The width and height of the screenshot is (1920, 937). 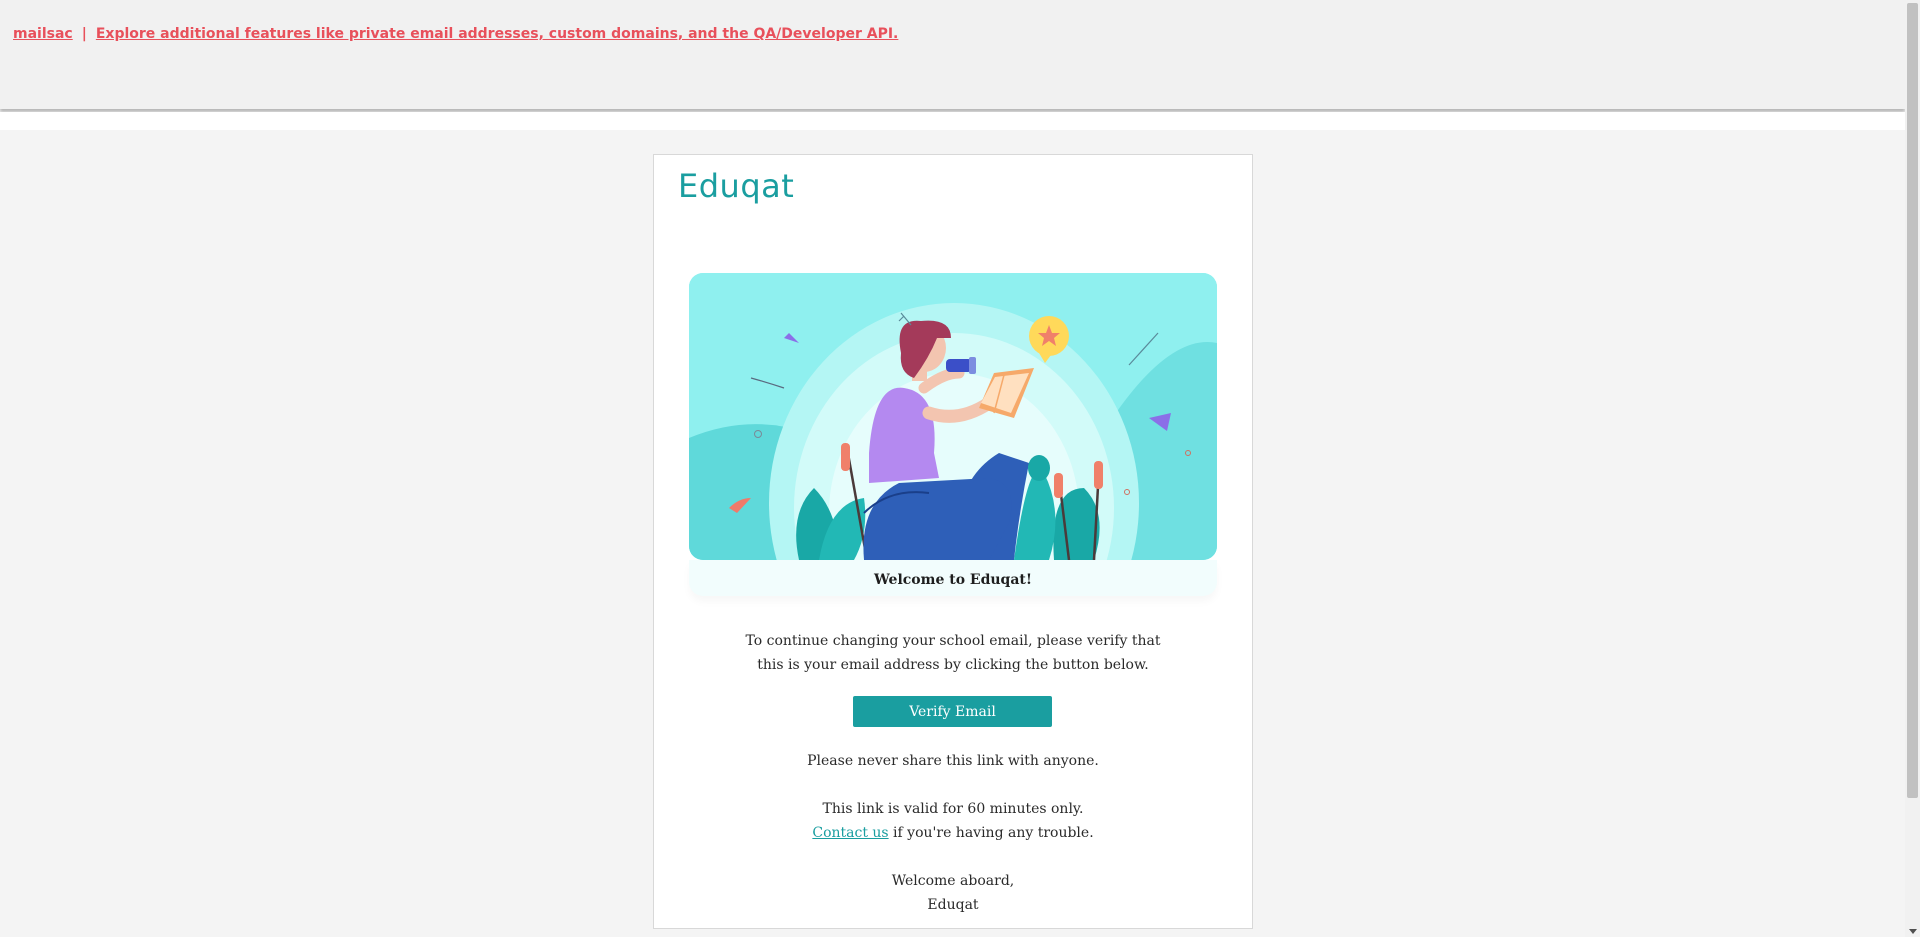 I want to click on validity-note: This link is valid for 60 minutes only., so click(x=953, y=809).